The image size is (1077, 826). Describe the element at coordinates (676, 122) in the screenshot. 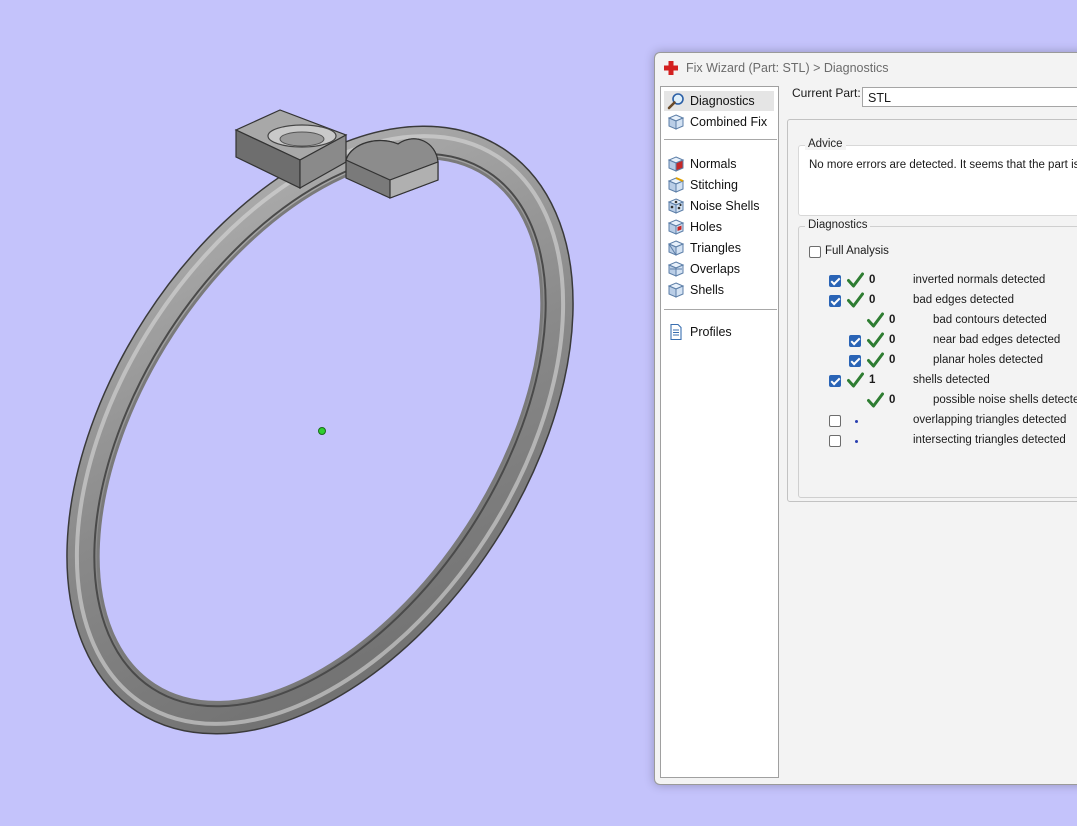

I see `cube-icon` at that location.